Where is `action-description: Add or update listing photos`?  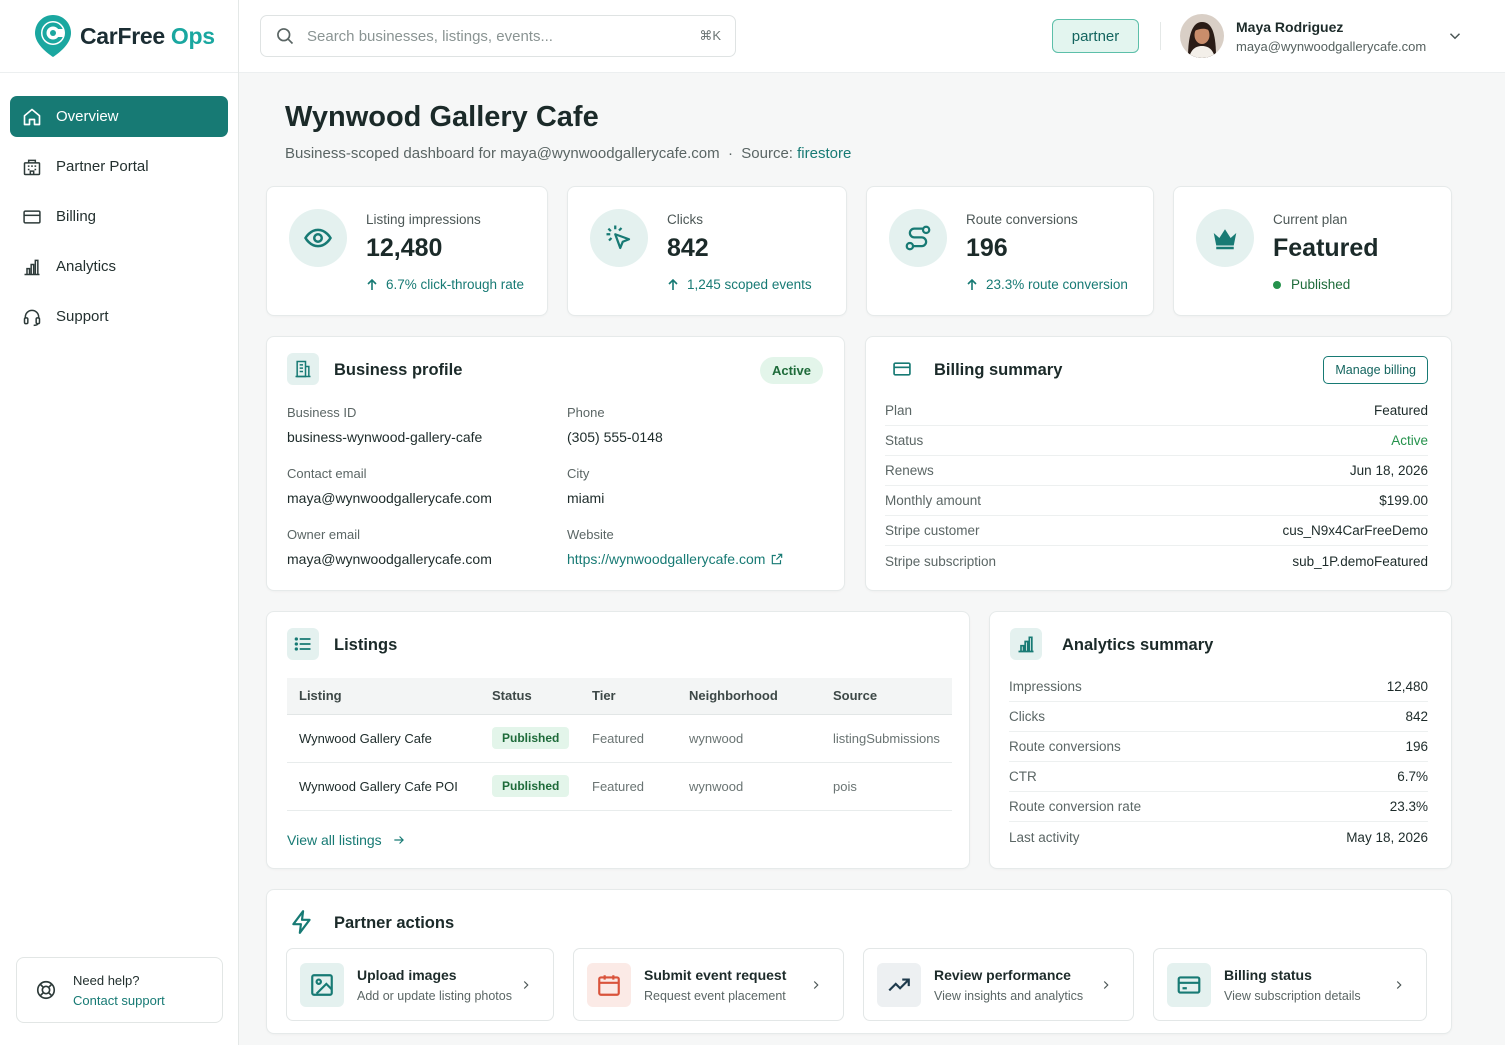
action-description: Add or update listing photos is located at coordinates (434, 995).